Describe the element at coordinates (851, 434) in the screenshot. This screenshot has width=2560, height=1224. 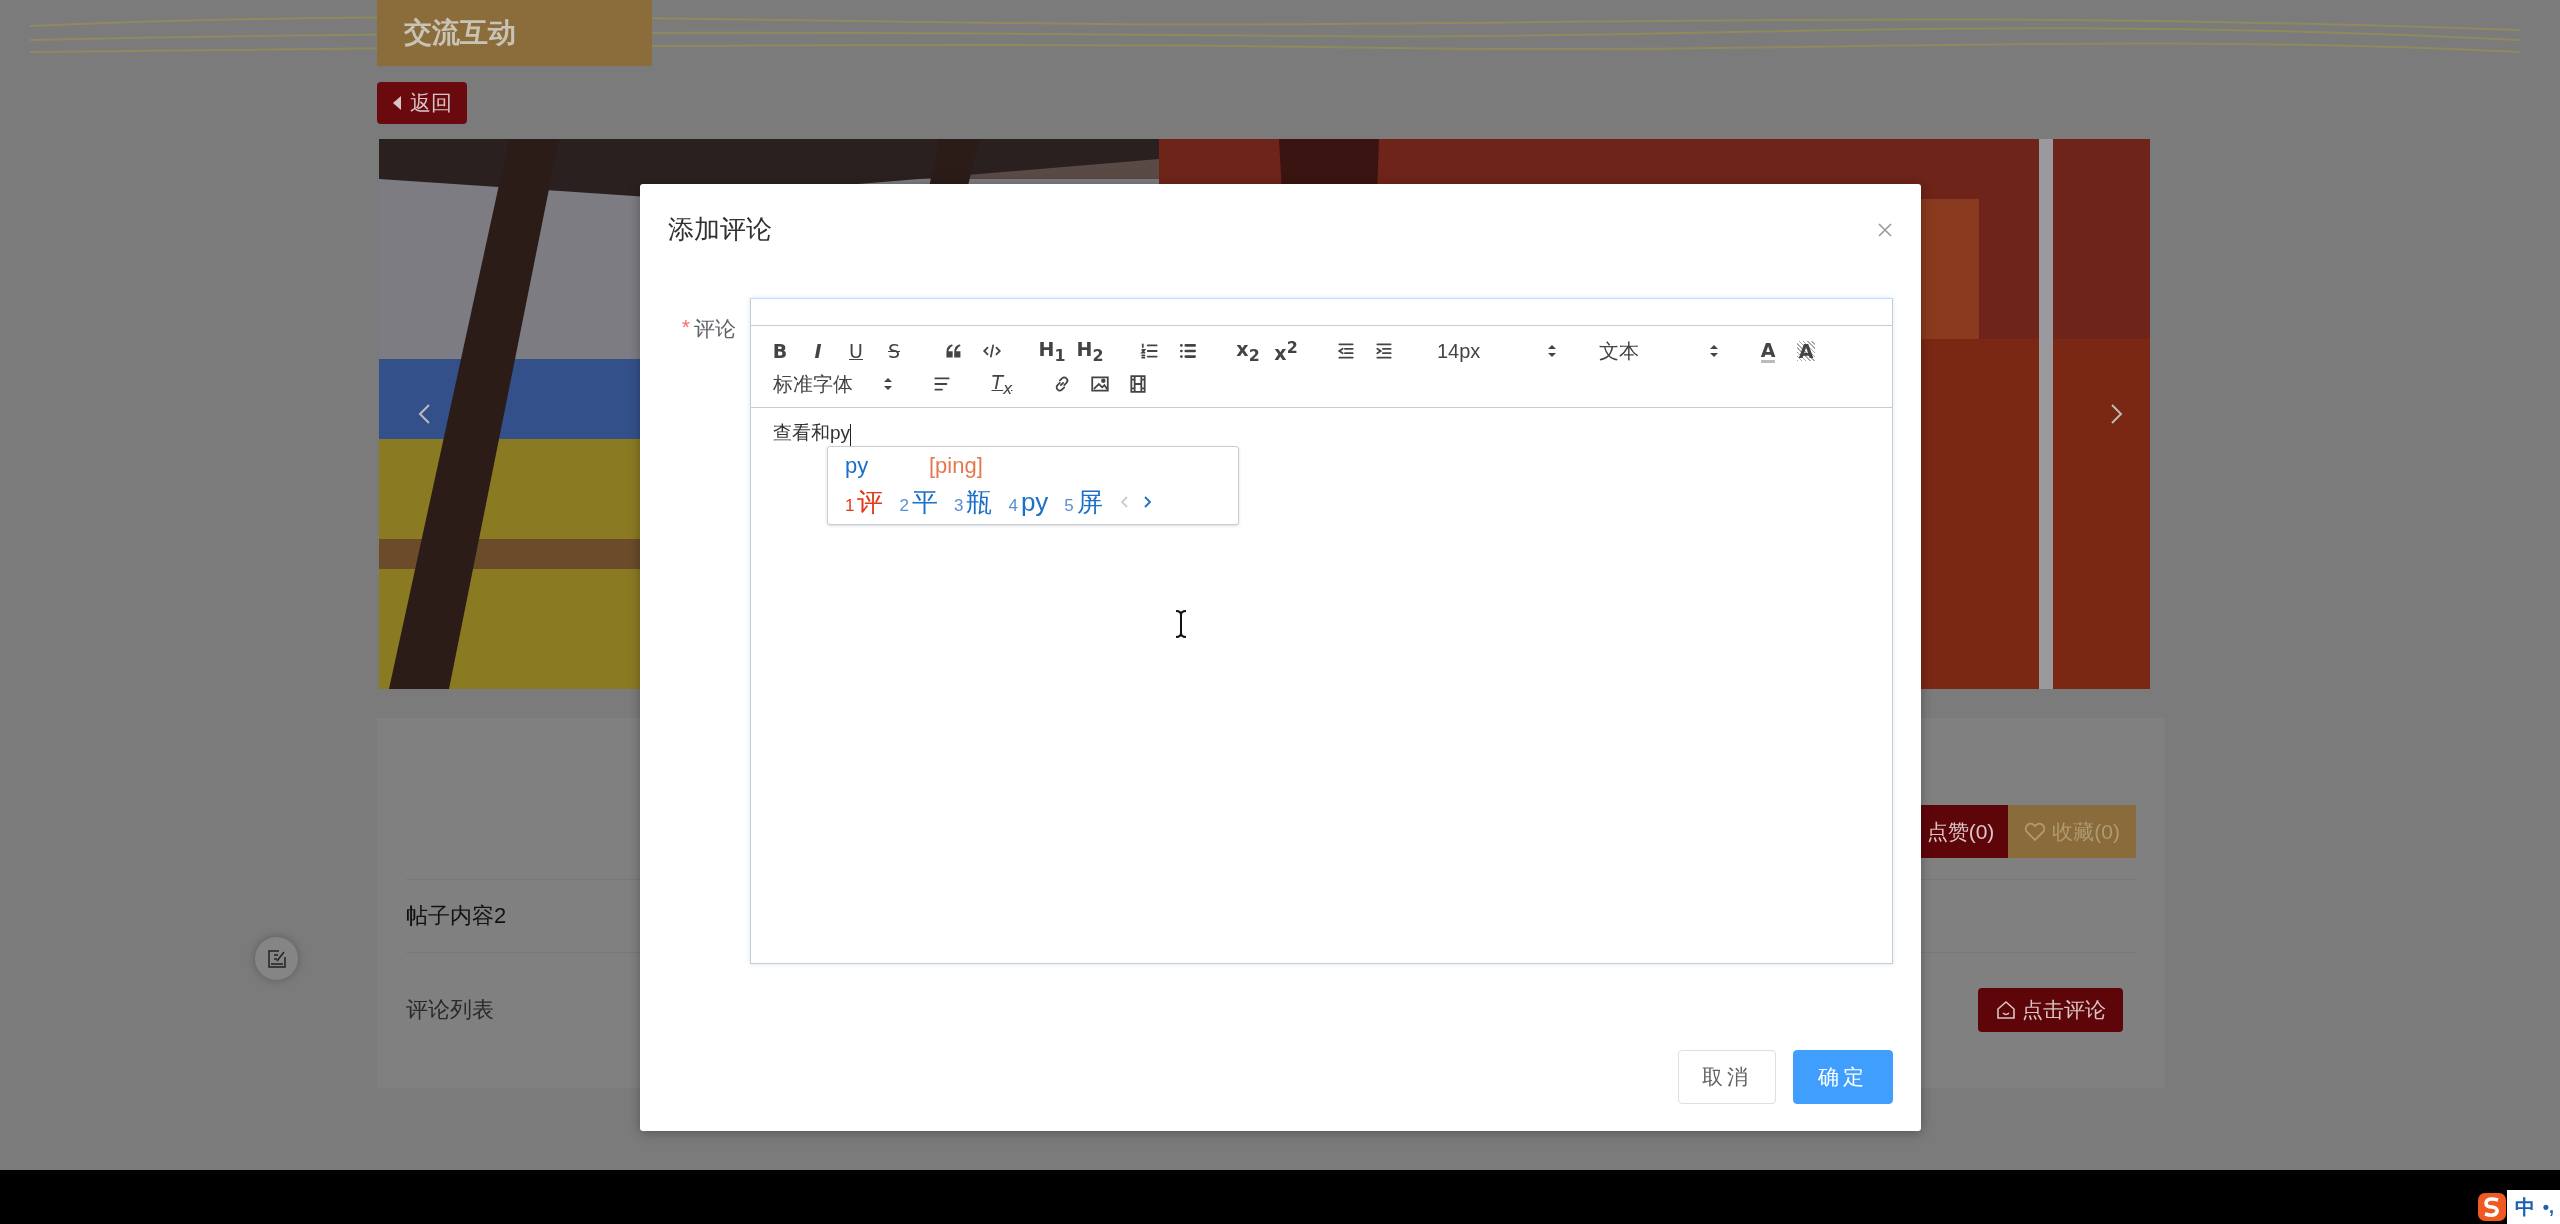
I see `text-caret` at that location.